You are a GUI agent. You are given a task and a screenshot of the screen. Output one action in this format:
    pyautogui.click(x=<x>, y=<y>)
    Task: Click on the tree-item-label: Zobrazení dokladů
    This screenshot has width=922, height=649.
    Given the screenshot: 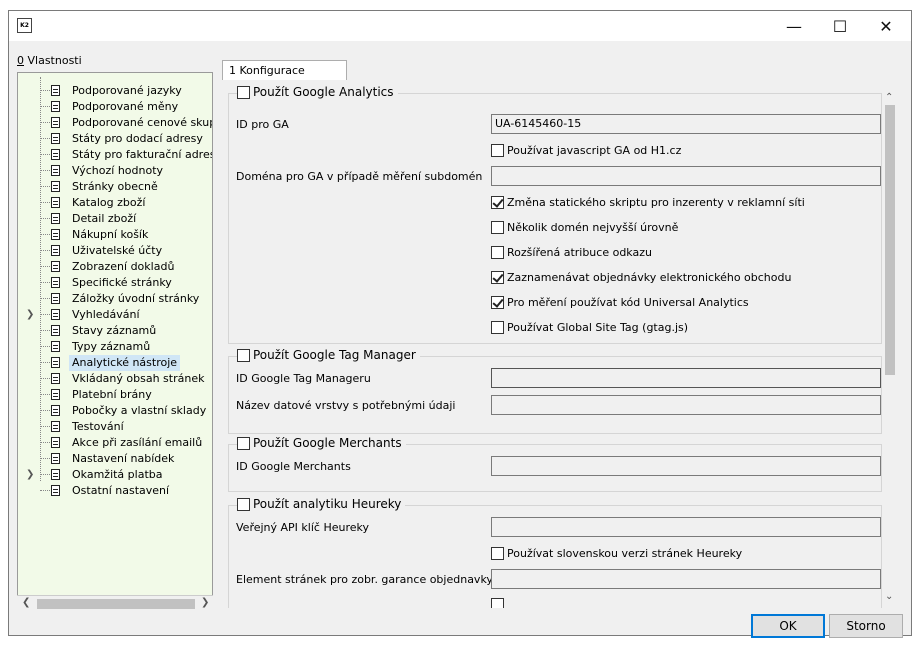 What is the action you would take?
    pyautogui.click(x=123, y=266)
    